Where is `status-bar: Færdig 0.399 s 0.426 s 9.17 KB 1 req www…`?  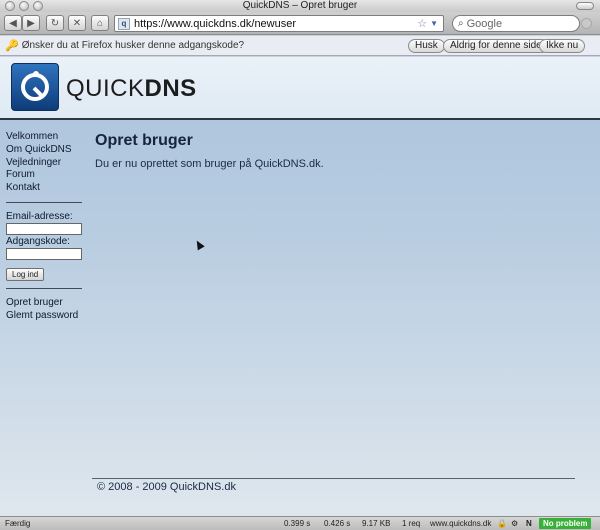 status-bar: Færdig 0.399 s 0.426 s 9.17 KB 1 req www… is located at coordinates (300, 523).